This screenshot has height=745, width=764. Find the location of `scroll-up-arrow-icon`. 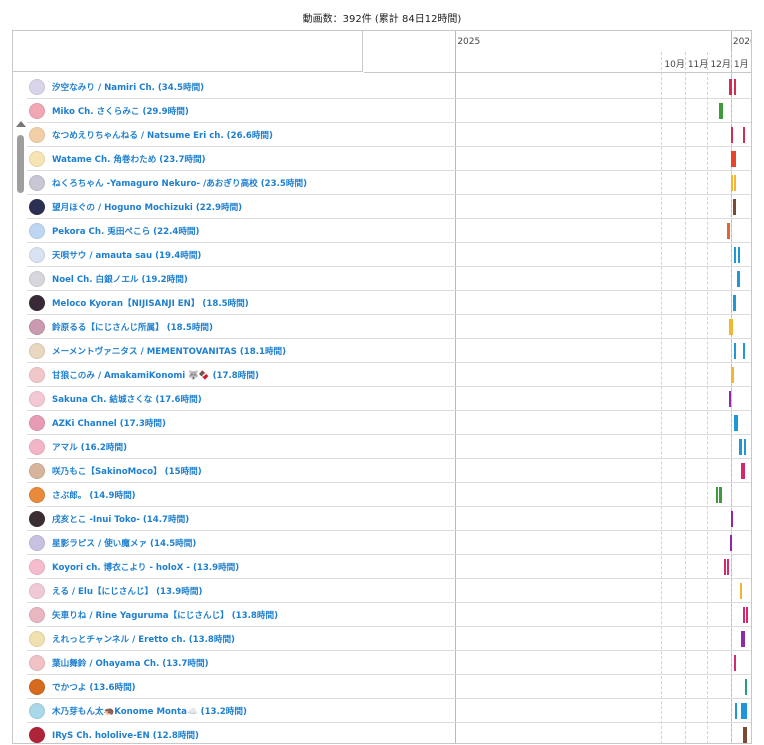

scroll-up-arrow-icon is located at coordinates (21, 124).